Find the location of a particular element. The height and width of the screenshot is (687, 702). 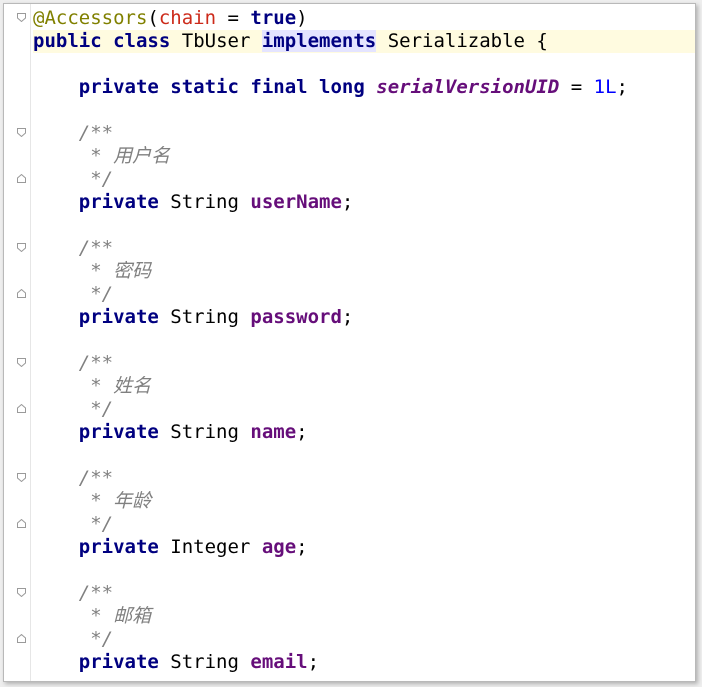

number-literal: 1L is located at coordinates (605, 87).